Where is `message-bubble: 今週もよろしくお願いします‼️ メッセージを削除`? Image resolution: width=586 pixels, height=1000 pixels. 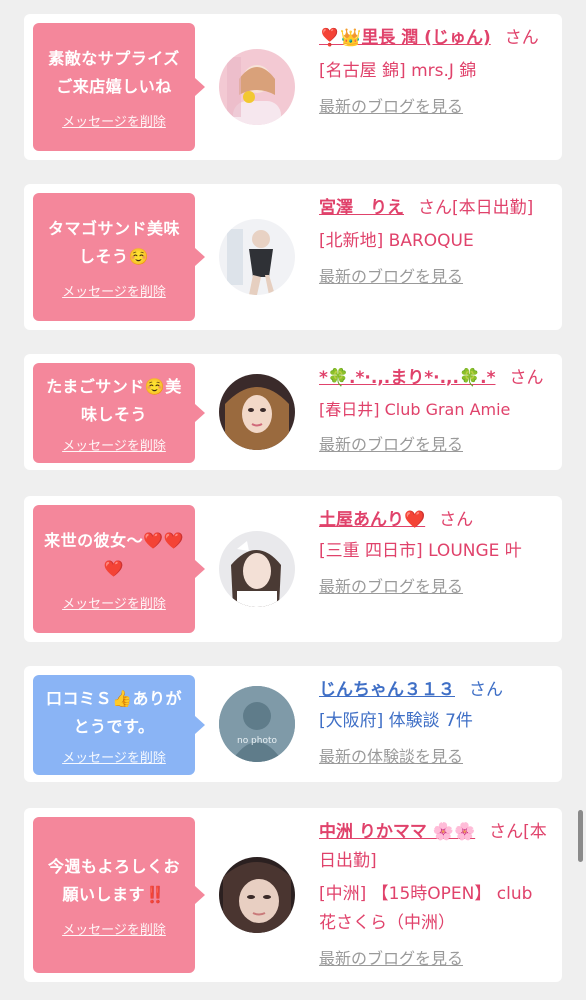 message-bubble: 今週もよろしくお願いします‼️ メッセージを削除 is located at coordinates (119, 895).